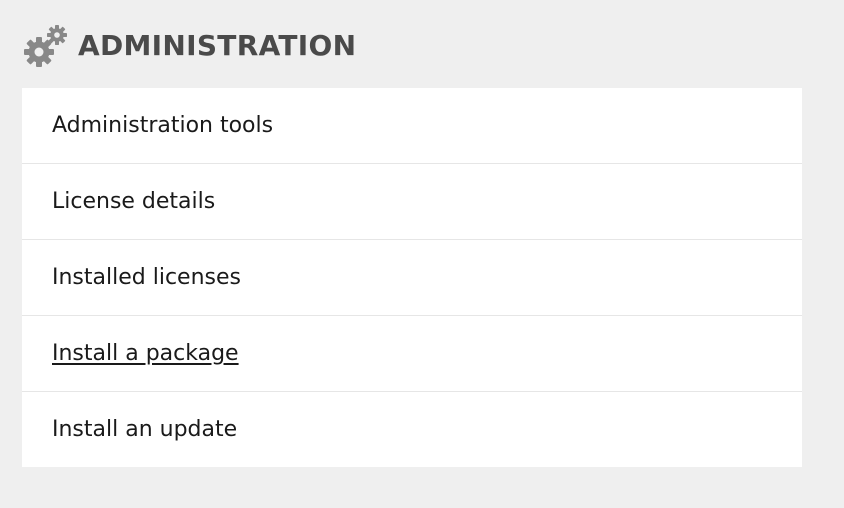 The width and height of the screenshot is (844, 508). I want to click on menu-item-install-update: Install an update, so click(412, 429).